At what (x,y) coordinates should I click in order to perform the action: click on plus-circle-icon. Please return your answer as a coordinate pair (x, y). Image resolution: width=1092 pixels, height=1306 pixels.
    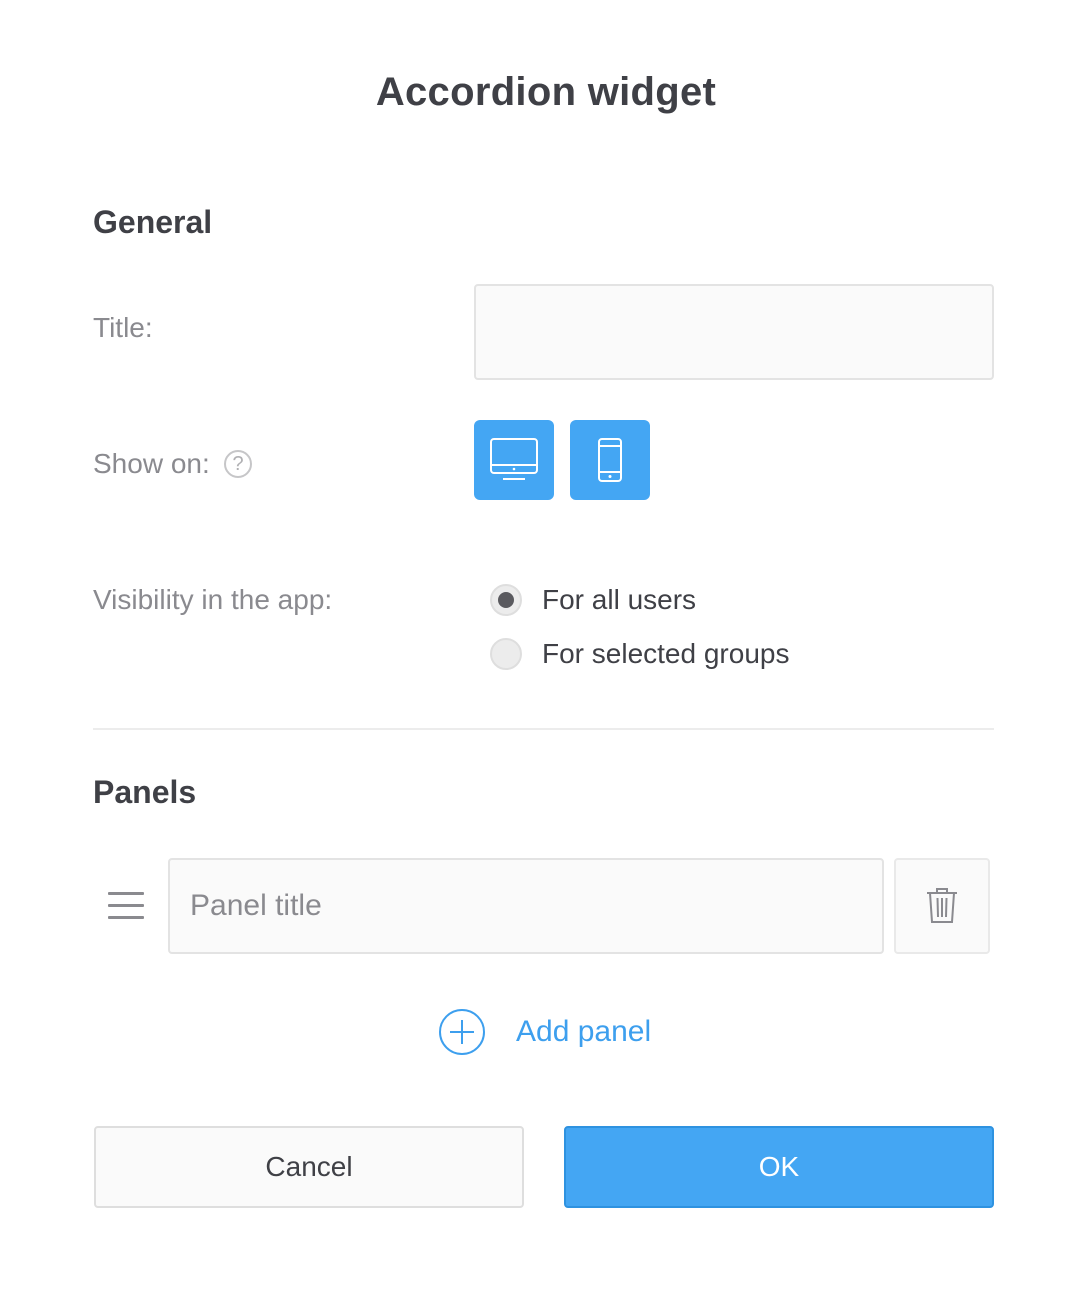
    Looking at the image, I should click on (462, 1032).